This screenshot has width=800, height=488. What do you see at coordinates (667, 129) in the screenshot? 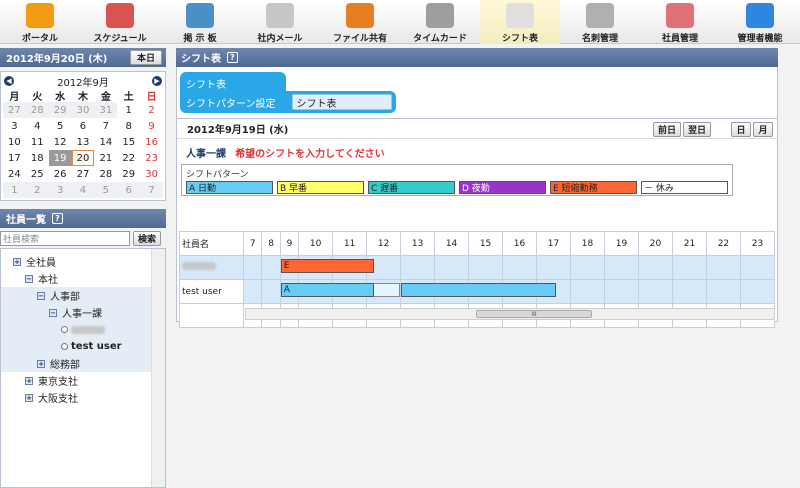
I see `prev-day-button: 前日` at bounding box center [667, 129].